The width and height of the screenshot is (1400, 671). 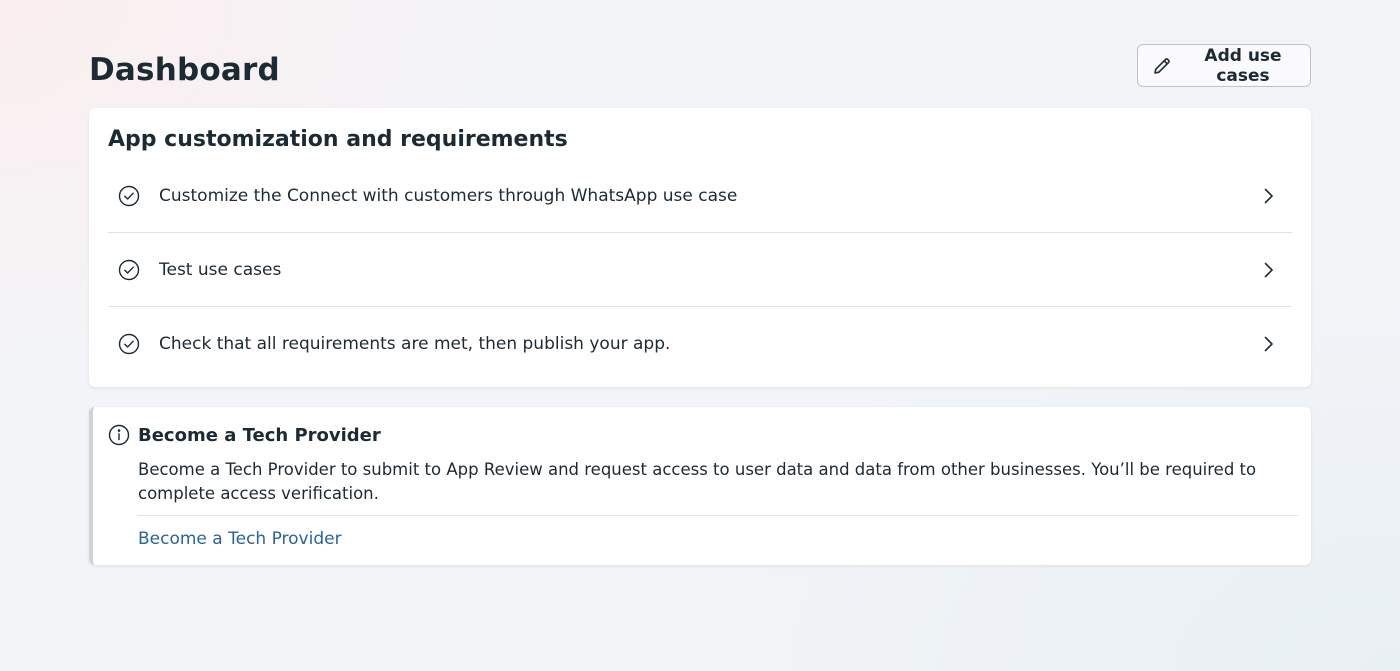 What do you see at coordinates (259, 435) in the screenshot?
I see `tech-provider-title: Become a Tech Provider` at bounding box center [259, 435].